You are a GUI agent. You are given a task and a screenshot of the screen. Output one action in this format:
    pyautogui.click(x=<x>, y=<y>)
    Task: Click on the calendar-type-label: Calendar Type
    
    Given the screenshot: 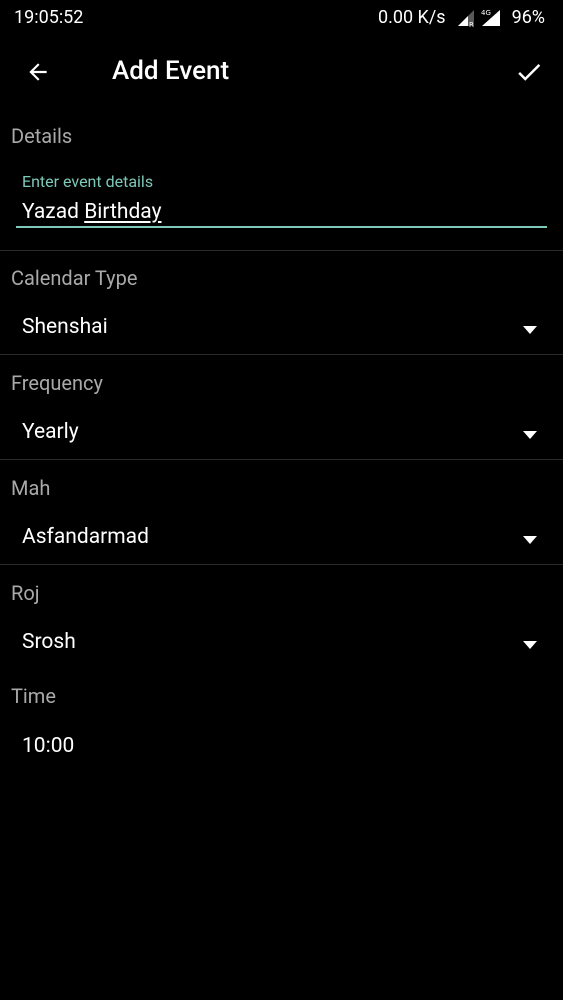 What is the action you would take?
    pyautogui.click(x=74, y=278)
    